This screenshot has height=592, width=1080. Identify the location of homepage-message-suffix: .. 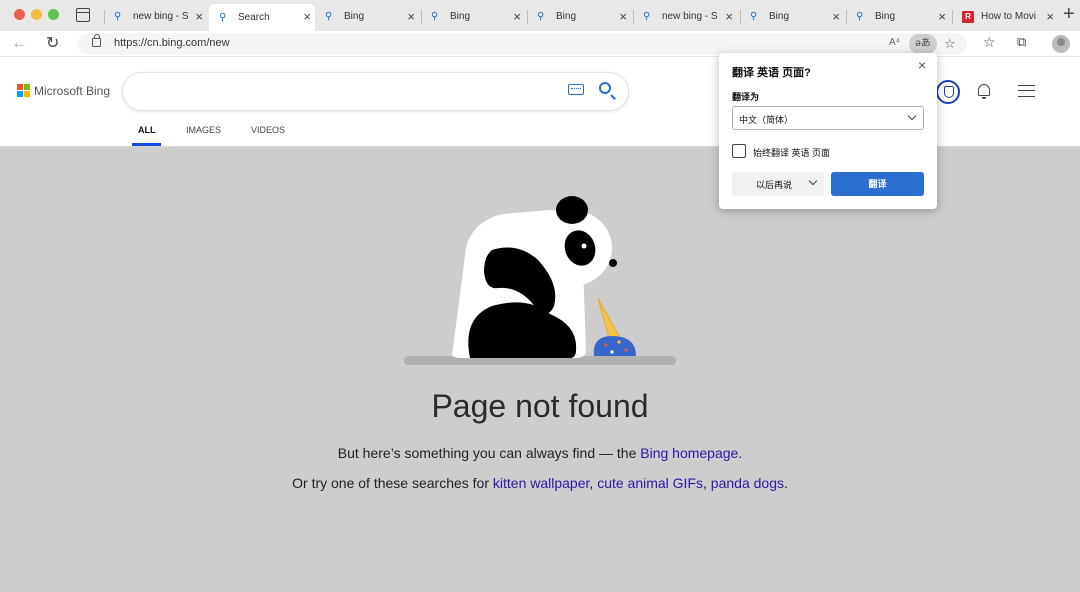
(740, 453).